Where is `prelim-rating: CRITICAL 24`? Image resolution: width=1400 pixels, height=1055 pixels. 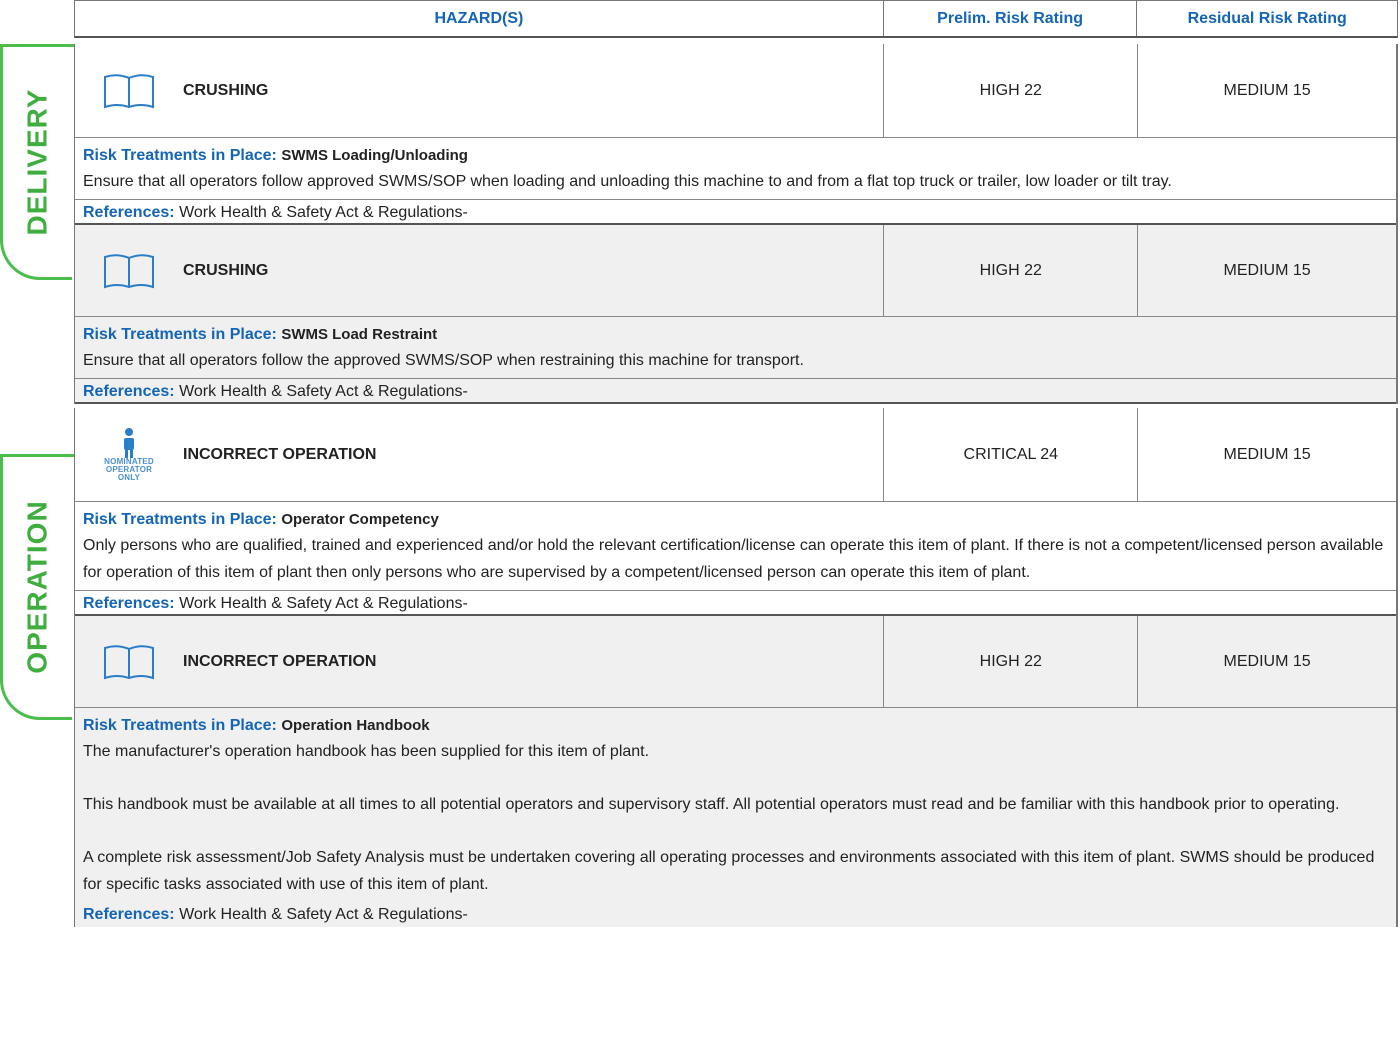
prelim-rating: CRITICAL 24 is located at coordinates (1011, 454).